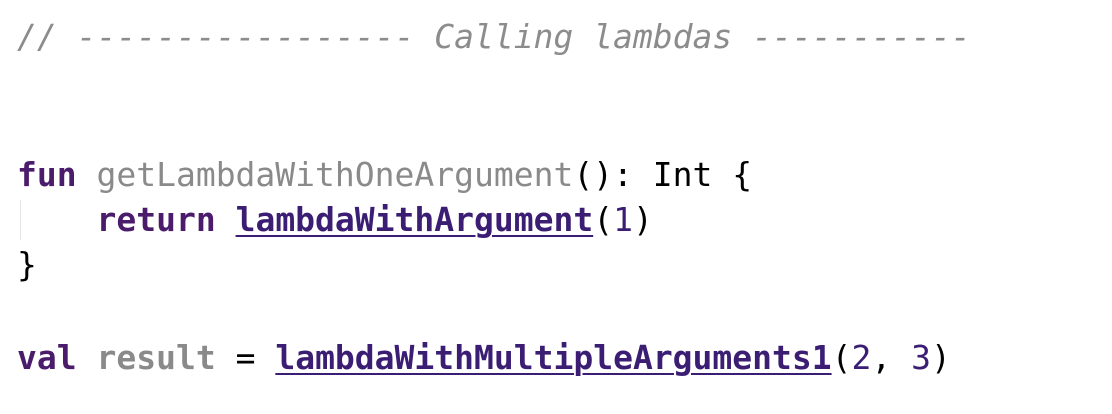 Image resolution: width=1112 pixels, height=414 pixels. Describe the element at coordinates (156, 219) in the screenshot. I see `keyword-return: return` at that location.